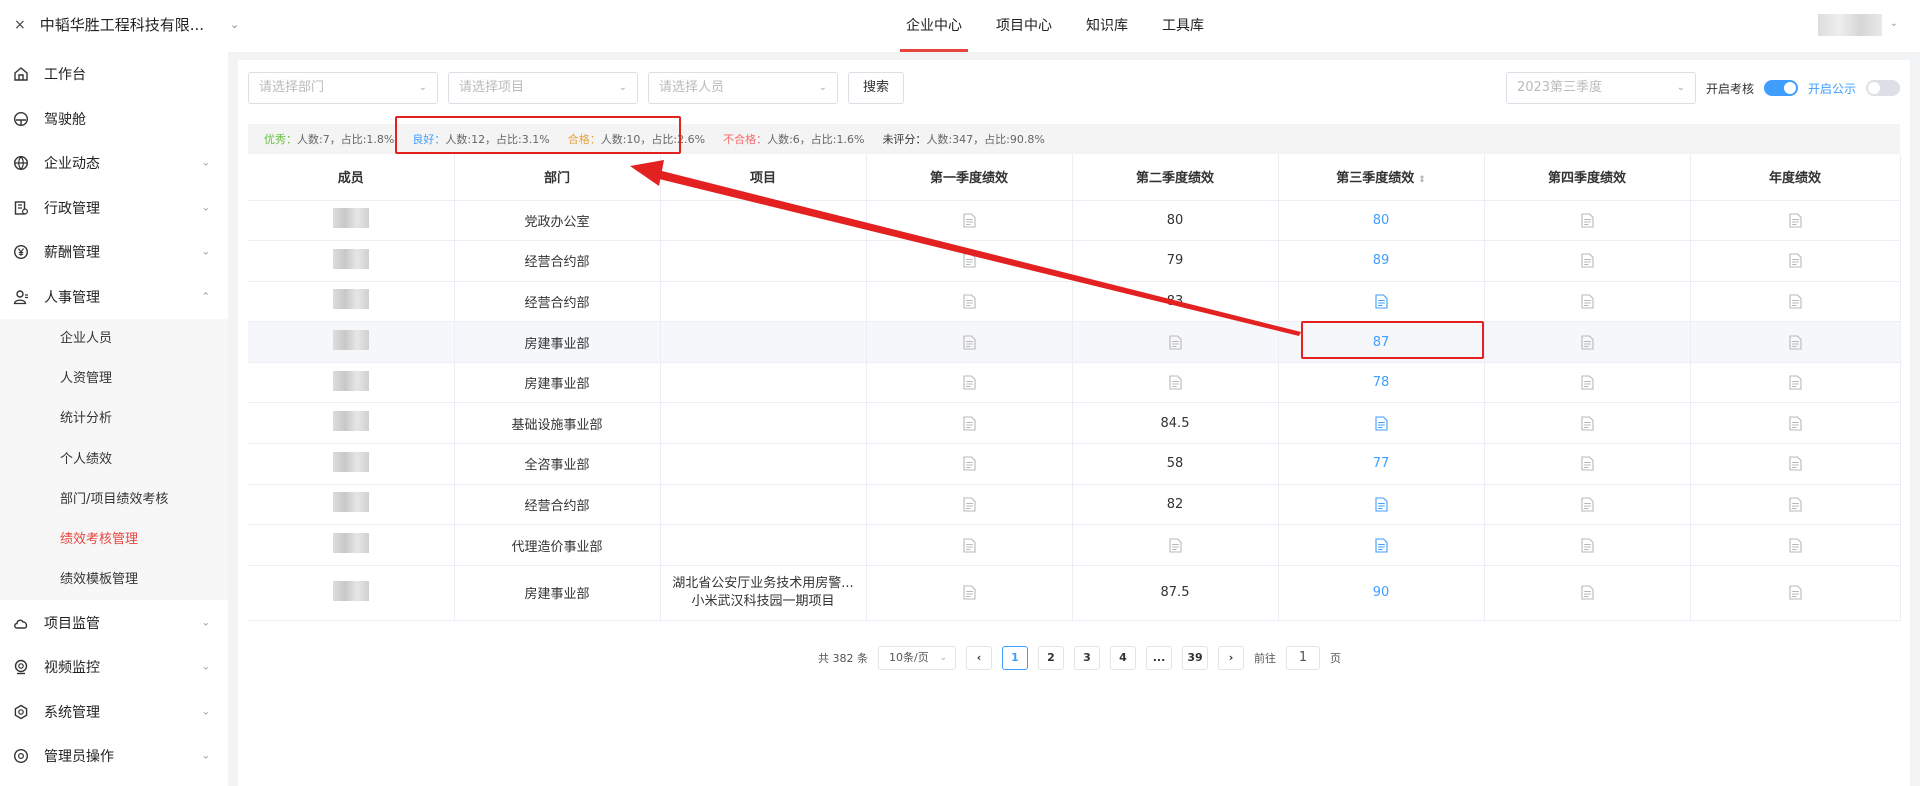  Describe the element at coordinates (114, 208) in the screenshot. I see `sidebar-item-admin: 行政管理 ⌄` at that location.